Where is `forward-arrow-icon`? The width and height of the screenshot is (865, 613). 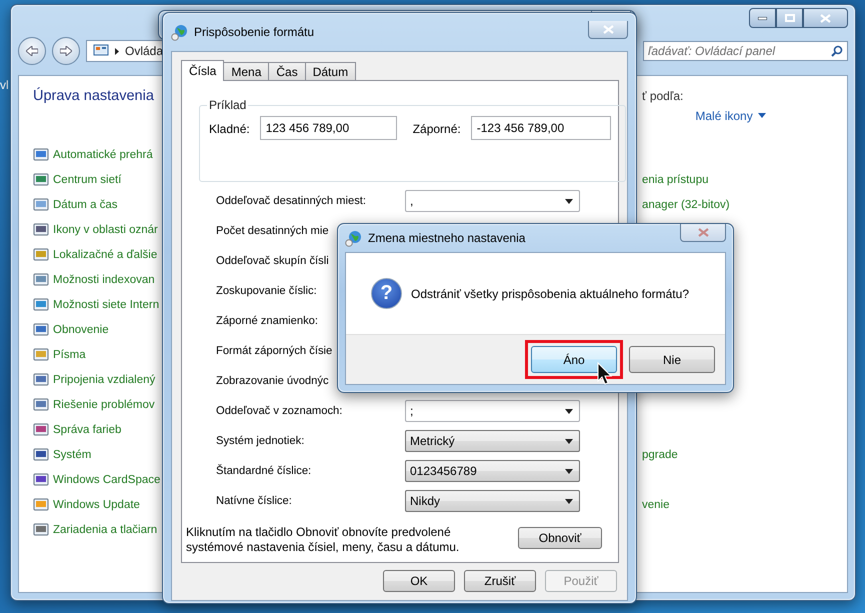
forward-arrow-icon is located at coordinates (66, 51).